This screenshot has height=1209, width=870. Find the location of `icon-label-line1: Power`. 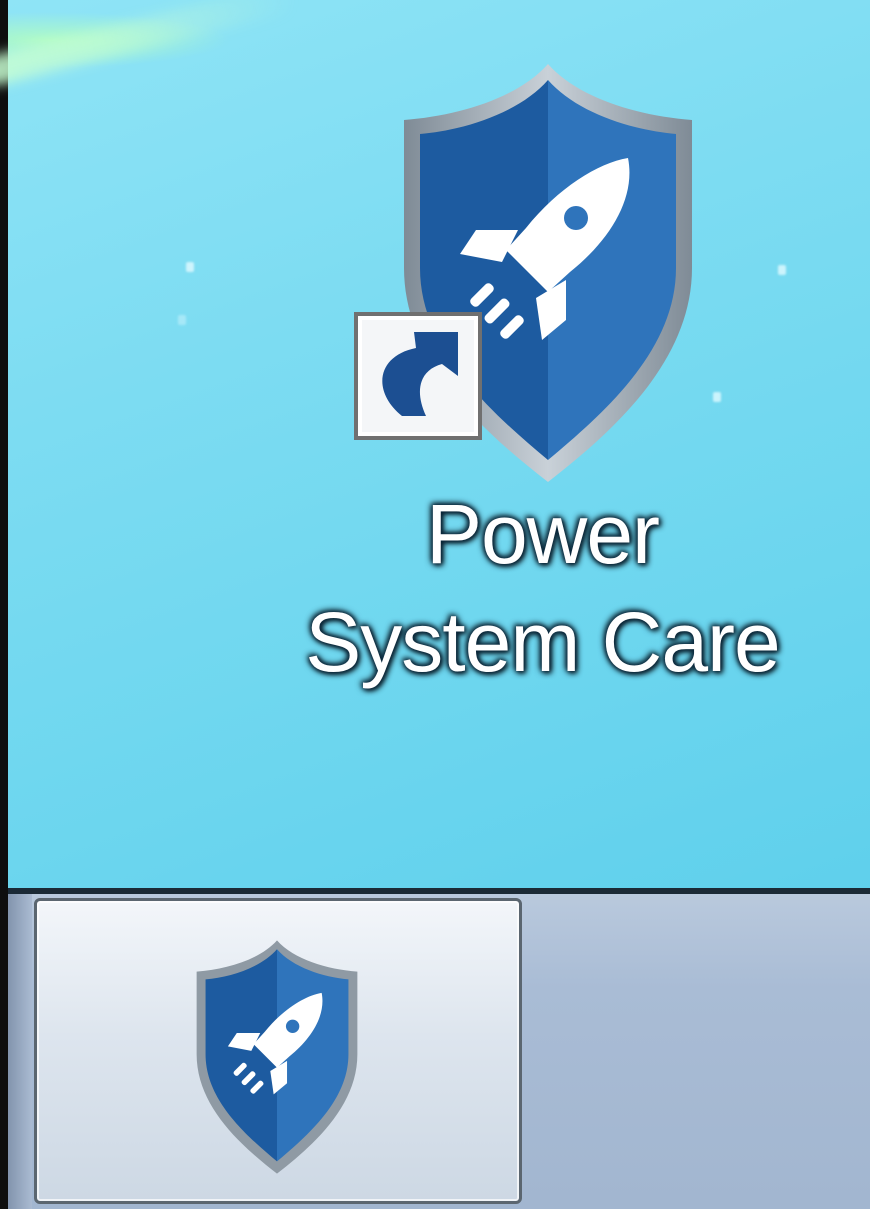

icon-label-line1: Power is located at coordinates (542, 534).